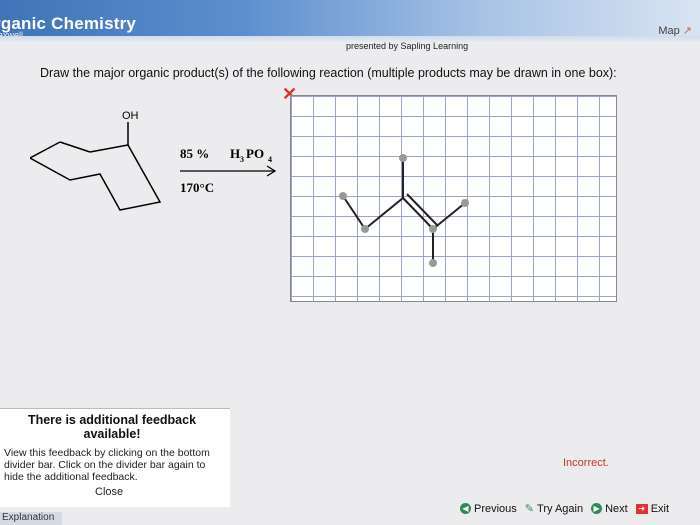 The image size is (700, 525). What do you see at coordinates (687, 31) in the screenshot?
I see `map-icon: ↗` at bounding box center [687, 31].